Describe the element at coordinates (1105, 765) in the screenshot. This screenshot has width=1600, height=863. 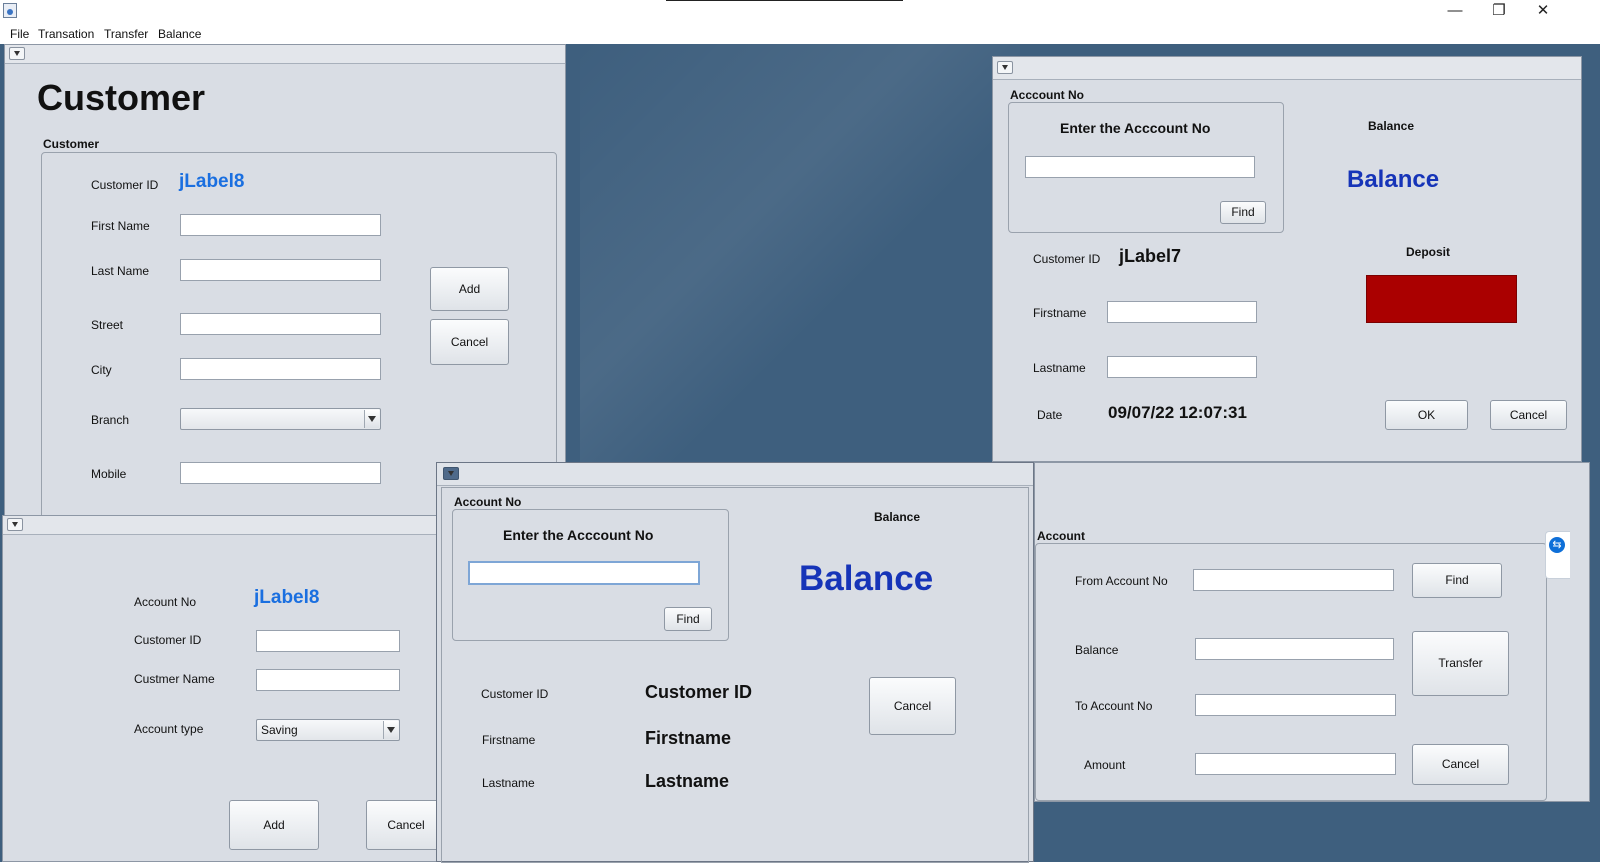
I see `amount-label: Amount` at that location.